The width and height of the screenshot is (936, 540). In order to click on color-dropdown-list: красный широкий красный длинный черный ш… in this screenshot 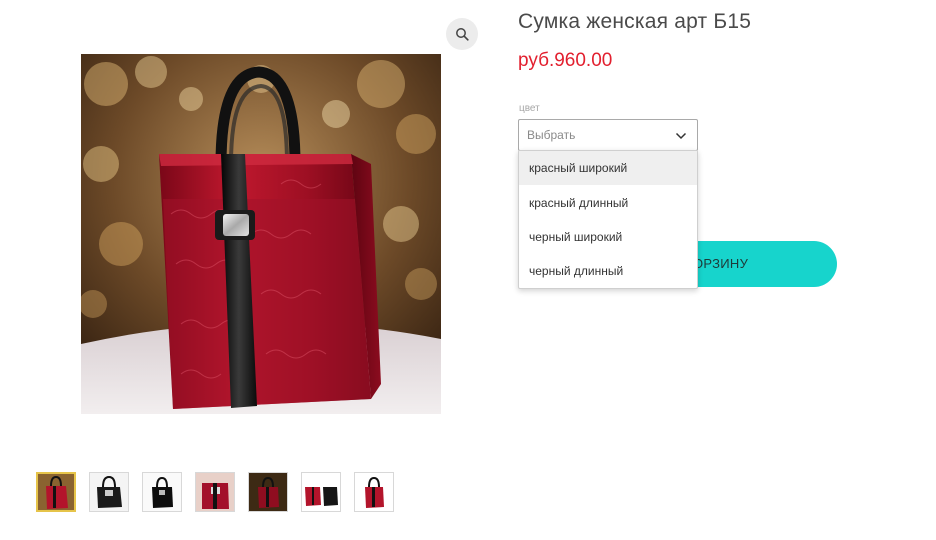, I will do `click(608, 219)`.